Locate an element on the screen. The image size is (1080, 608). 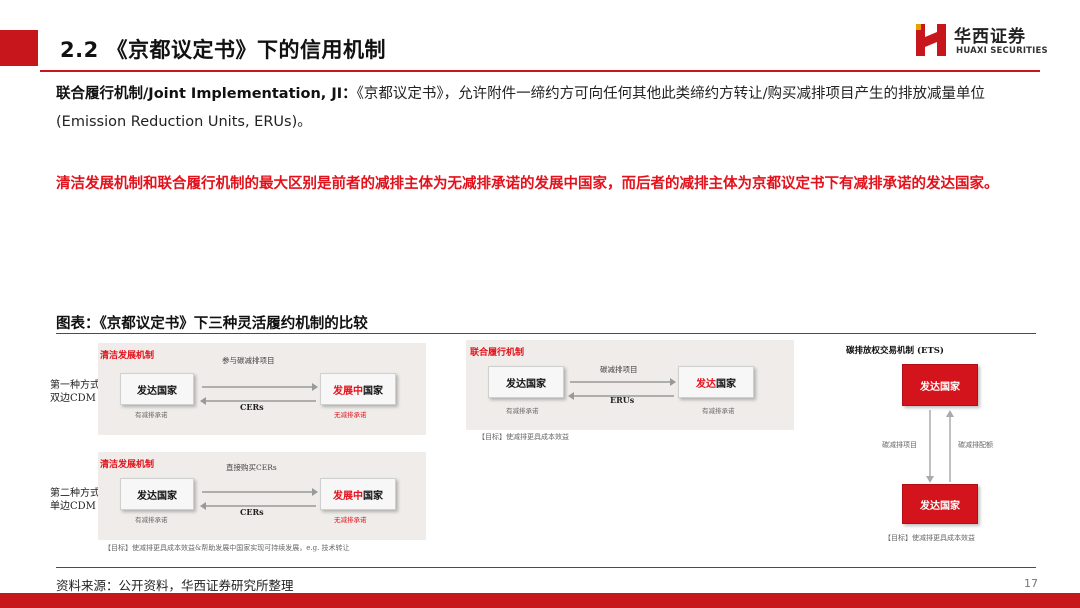
cdm2-right-sub: 无减排承诺 is located at coordinates (350, 520).